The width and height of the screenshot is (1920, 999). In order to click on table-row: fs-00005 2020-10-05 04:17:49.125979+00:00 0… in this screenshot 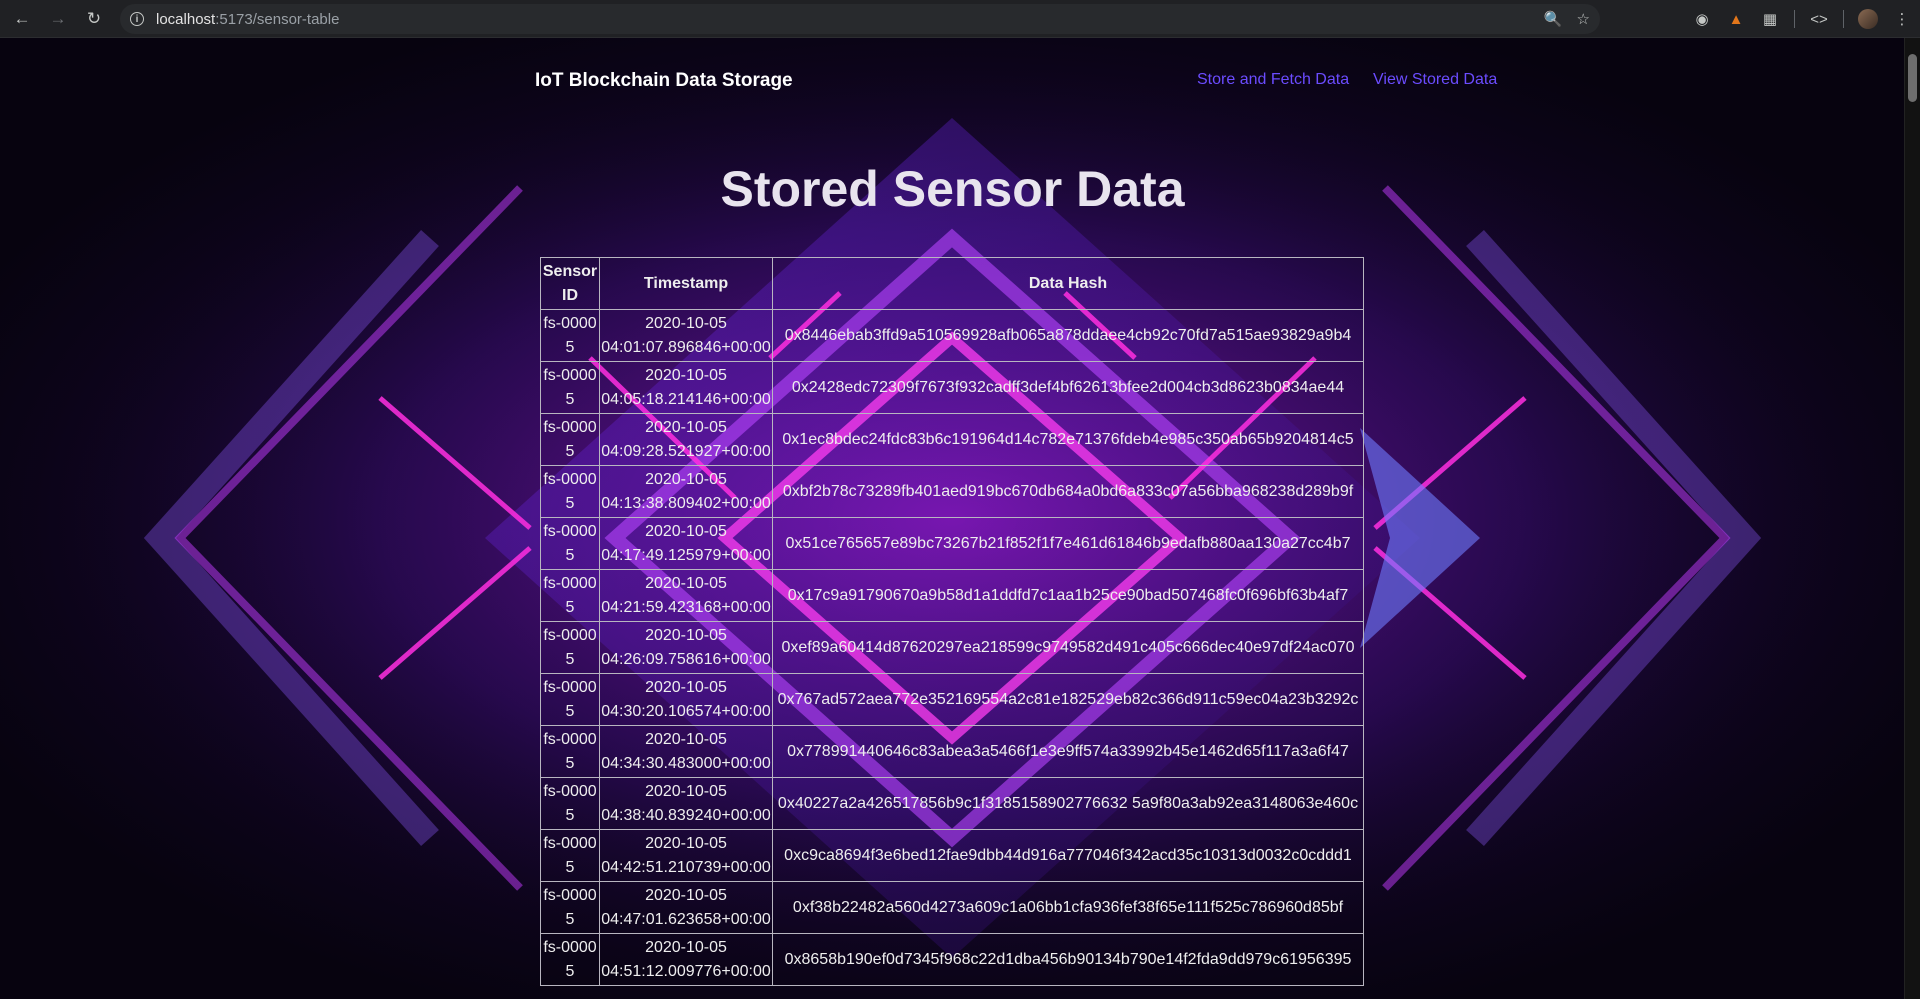, I will do `click(952, 543)`.